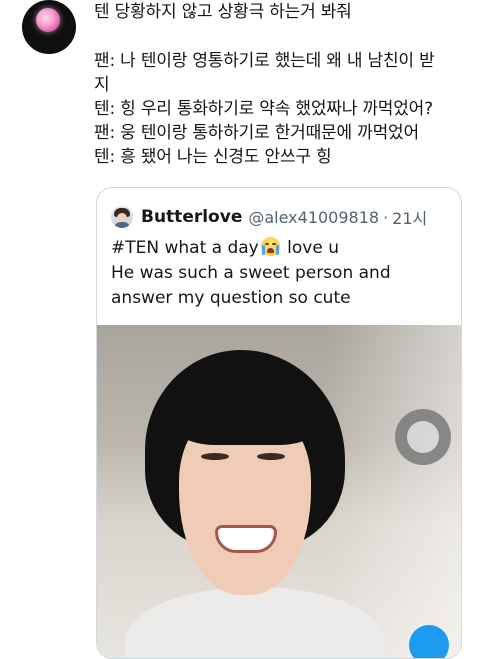 The width and height of the screenshot is (480, 659). What do you see at coordinates (251, 273) in the screenshot?
I see `quoted-text-line2: He was such a sweet person and` at bounding box center [251, 273].